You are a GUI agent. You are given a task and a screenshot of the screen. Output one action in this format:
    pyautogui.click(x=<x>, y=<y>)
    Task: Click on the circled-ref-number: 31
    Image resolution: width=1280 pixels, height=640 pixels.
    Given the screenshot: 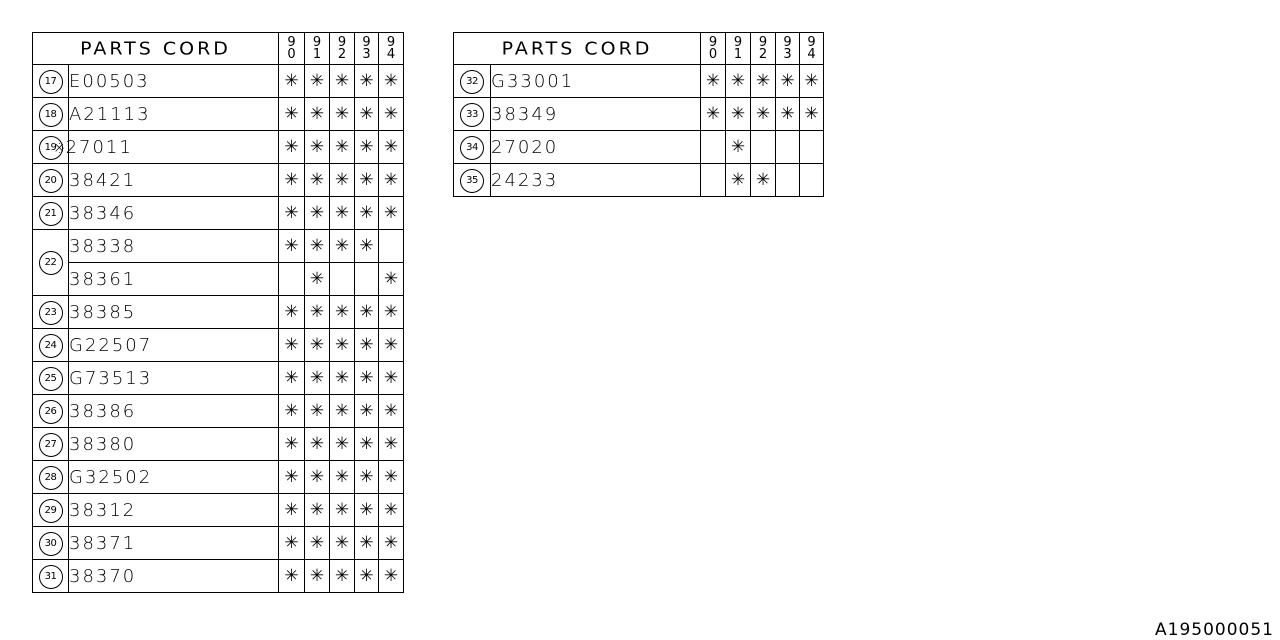 What is the action you would take?
    pyautogui.click(x=50, y=576)
    